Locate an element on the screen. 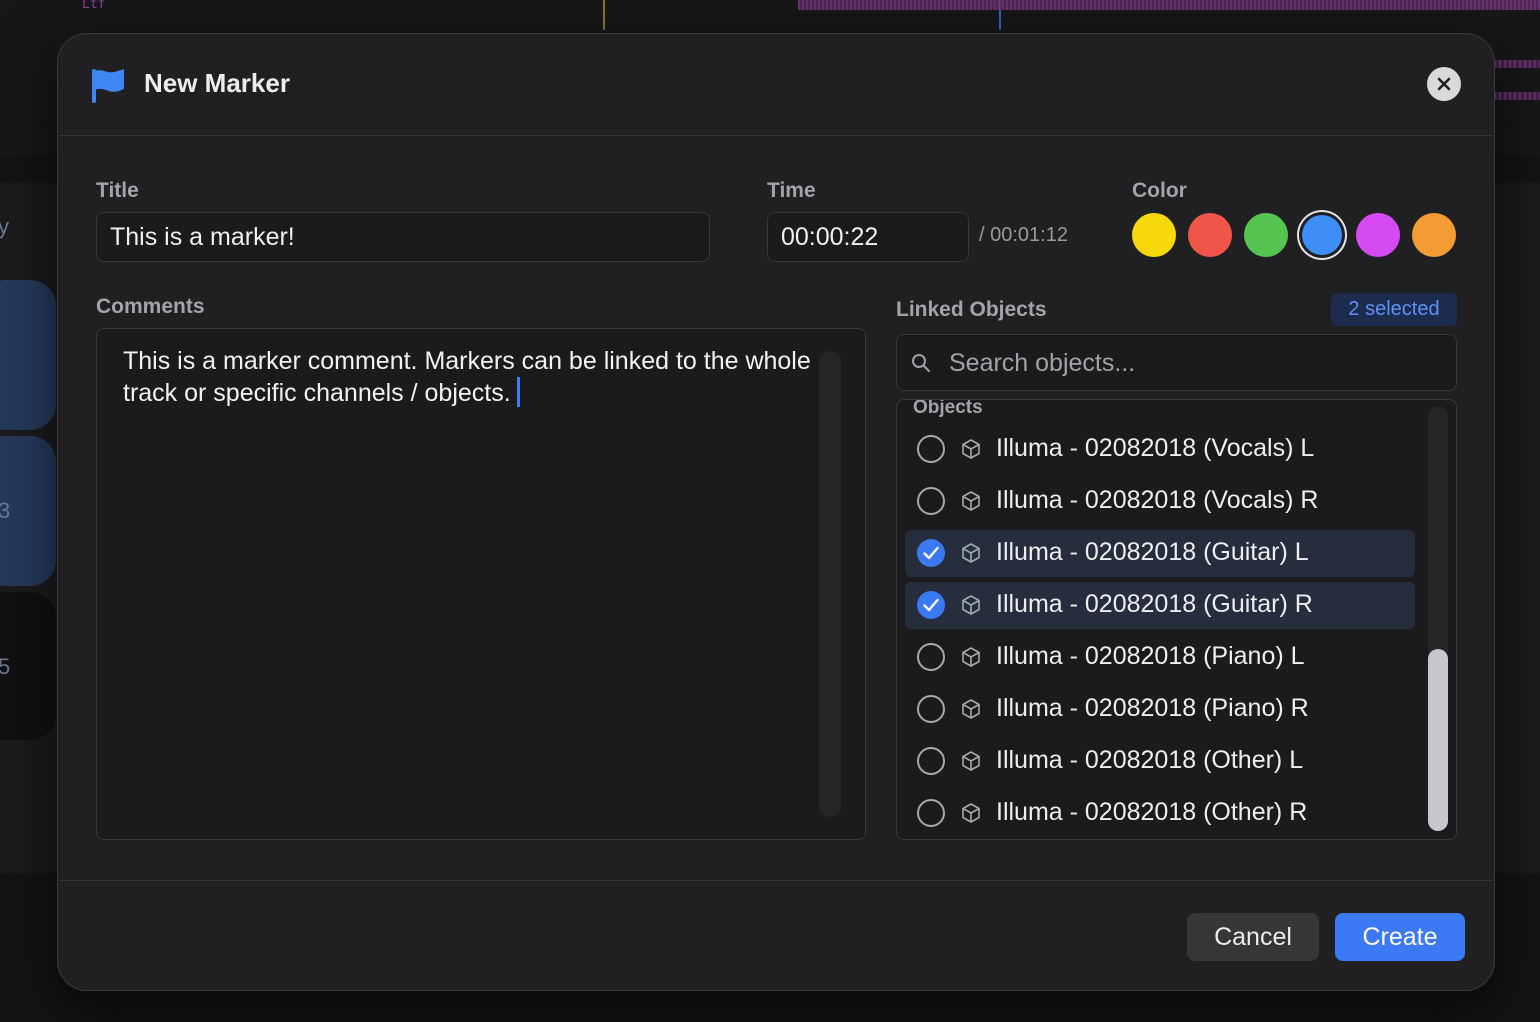 The height and width of the screenshot is (1022, 1540). close-button is located at coordinates (1444, 84).